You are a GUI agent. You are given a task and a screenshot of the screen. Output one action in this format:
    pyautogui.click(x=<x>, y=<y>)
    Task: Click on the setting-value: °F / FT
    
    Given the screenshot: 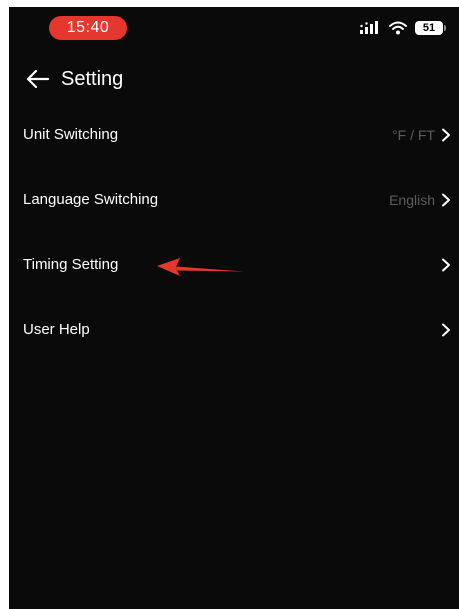 What is the action you would take?
    pyautogui.click(x=413, y=134)
    